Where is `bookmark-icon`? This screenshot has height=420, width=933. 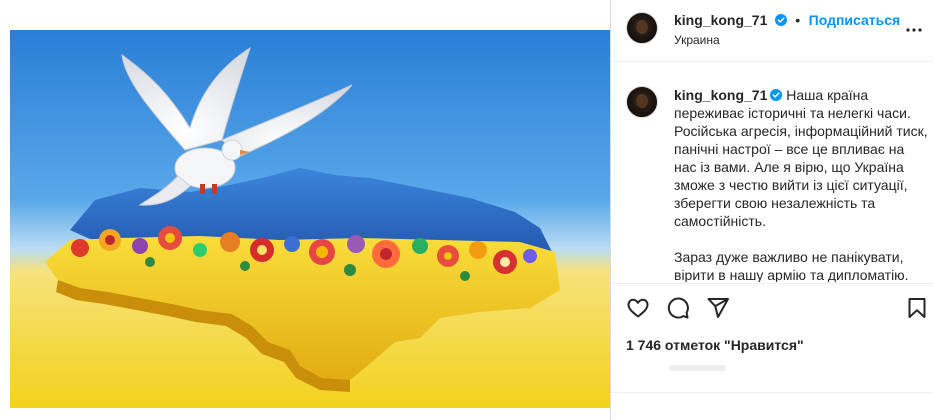
bookmark-icon is located at coordinates (917, 308).